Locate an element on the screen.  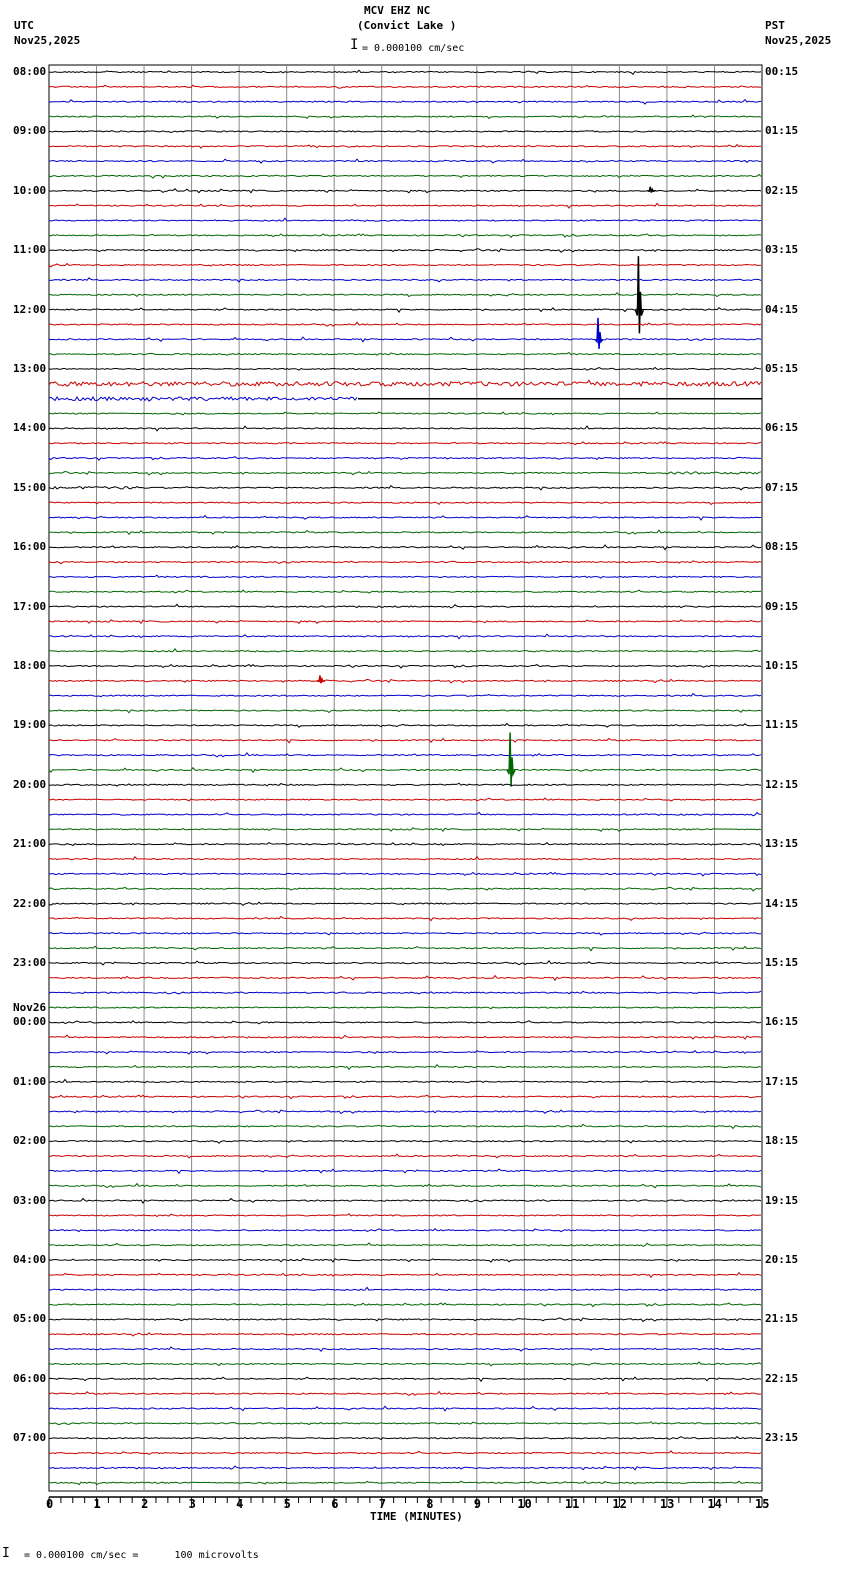
utc-hour-label: 21:00 is located at coordinates (30, 844).